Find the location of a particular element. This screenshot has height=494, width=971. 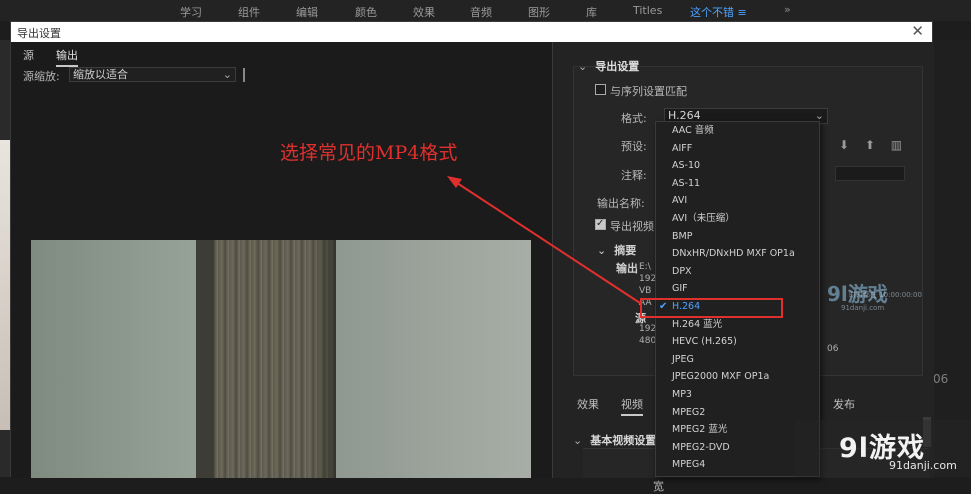

preset-label: 预设: is located at coordinates (634, 146).